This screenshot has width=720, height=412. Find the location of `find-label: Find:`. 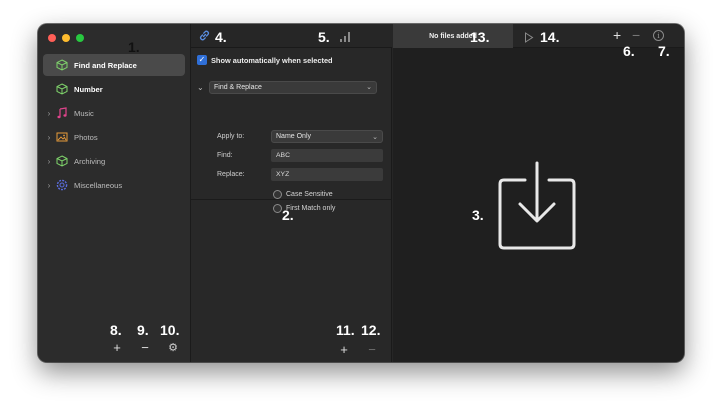

find-label: Find: is located at coordinates (225, 155).